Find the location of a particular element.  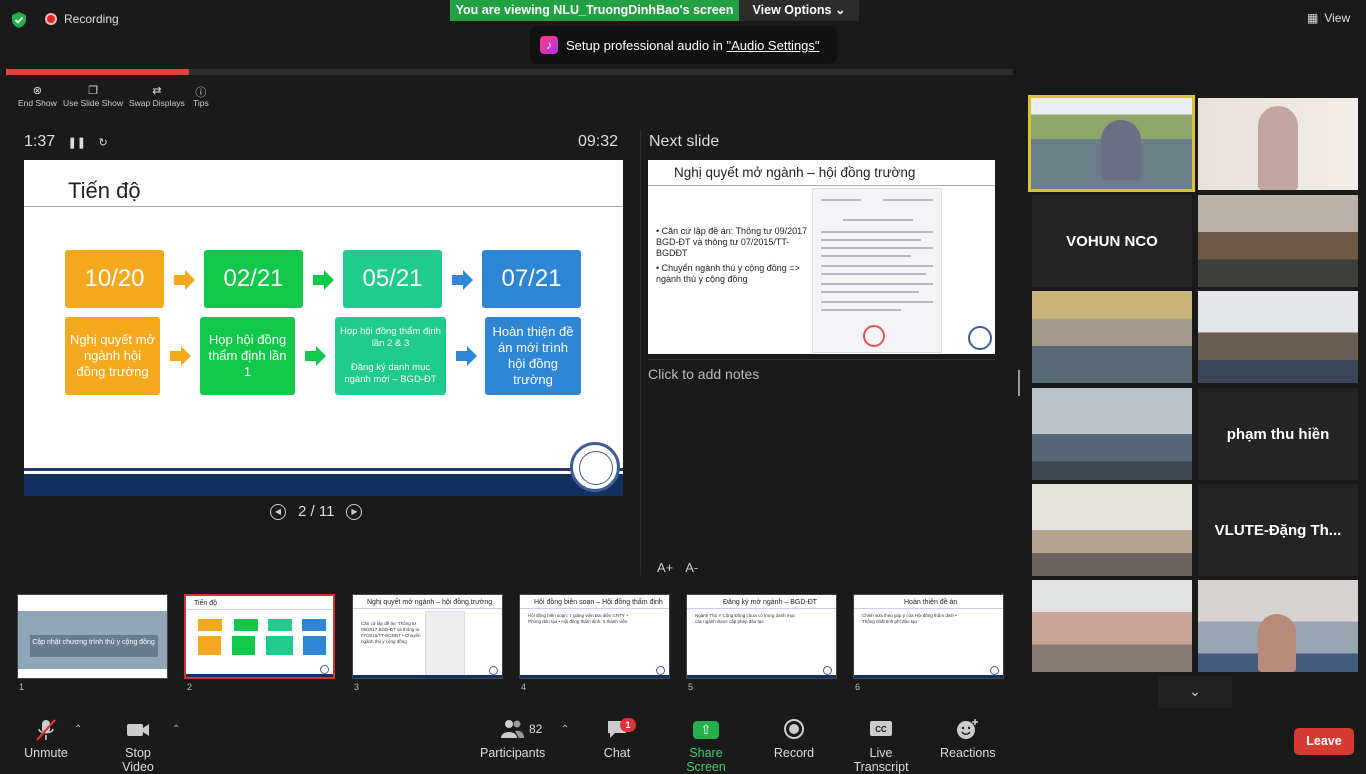

share-screen-button: ⇧ Share Screen is located at coordinates (706, 746).